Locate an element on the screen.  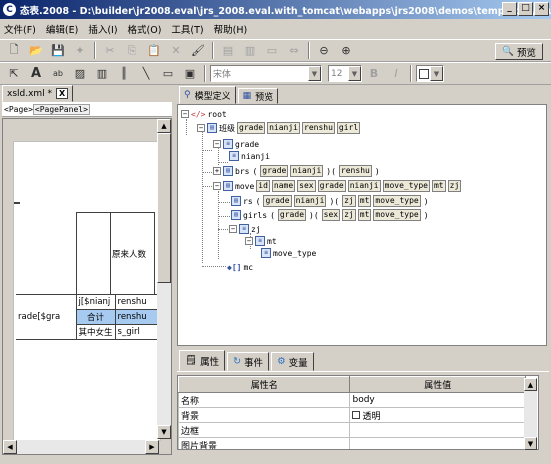
property-scrollbar: ▲ ▼ is located at coordinates (530, 414).